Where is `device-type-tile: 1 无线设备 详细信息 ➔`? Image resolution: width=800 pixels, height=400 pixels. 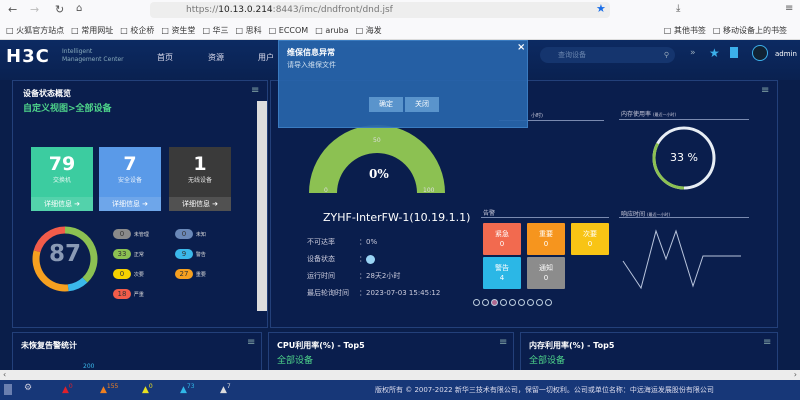 device-type-tile: 1 无线设备 详细信息 ➔ is located at coordinates (200, 179).